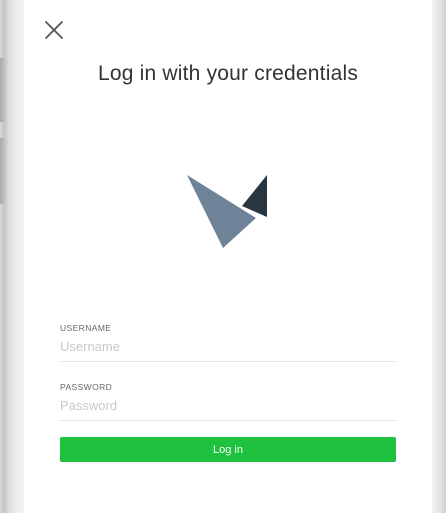 The width and height of the screenshot is (446, 513). I want to click on username-input, so click(228, 350).